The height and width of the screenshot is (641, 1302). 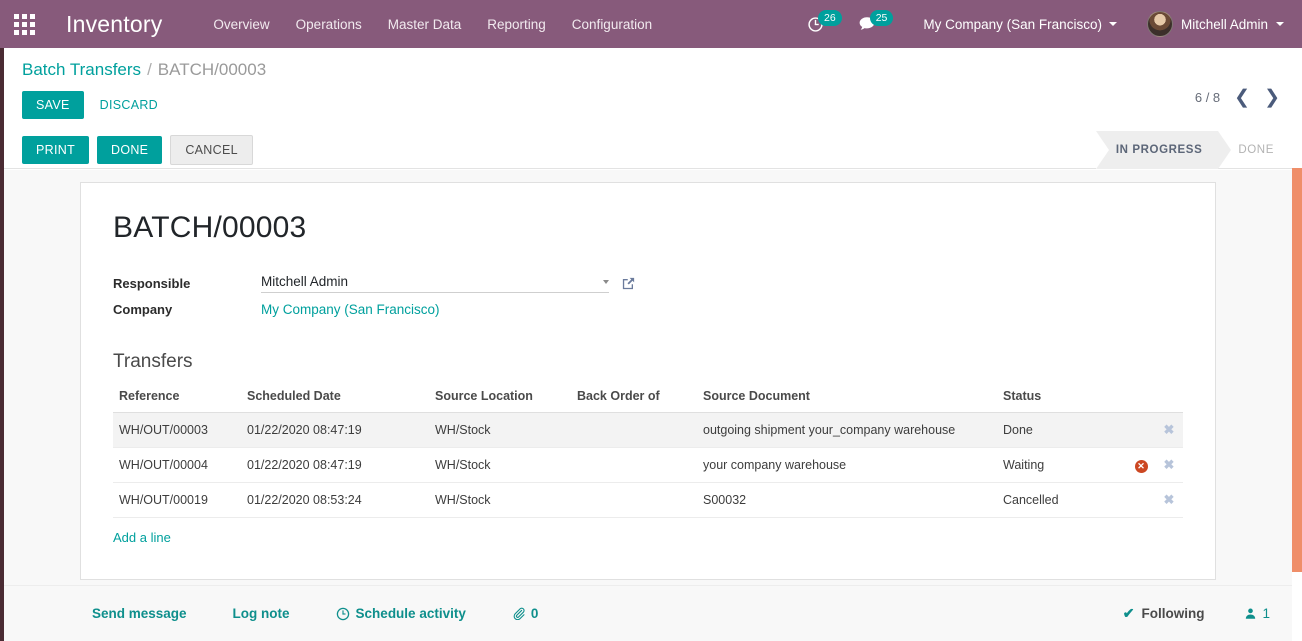 What do you see at coordinates (130, 149) in the screenshot?
I see `done-button: DONE` at bounding box center [130, 149].